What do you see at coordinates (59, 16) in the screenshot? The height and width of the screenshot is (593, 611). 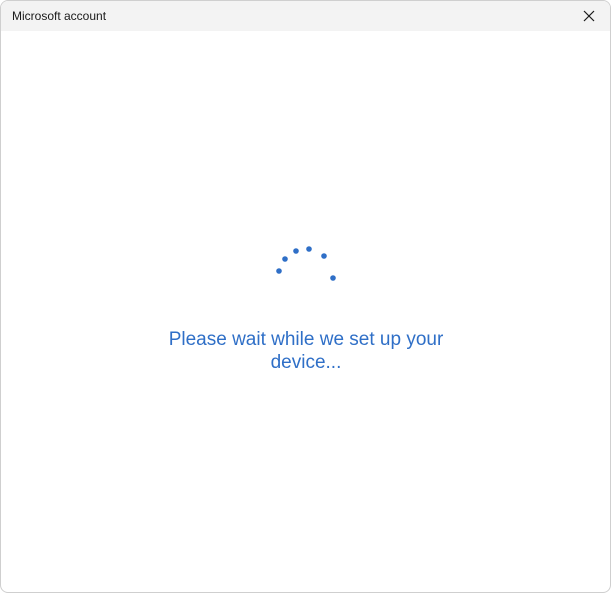 I see `window-title: Microsoft account` at bounding box center [59, 16].